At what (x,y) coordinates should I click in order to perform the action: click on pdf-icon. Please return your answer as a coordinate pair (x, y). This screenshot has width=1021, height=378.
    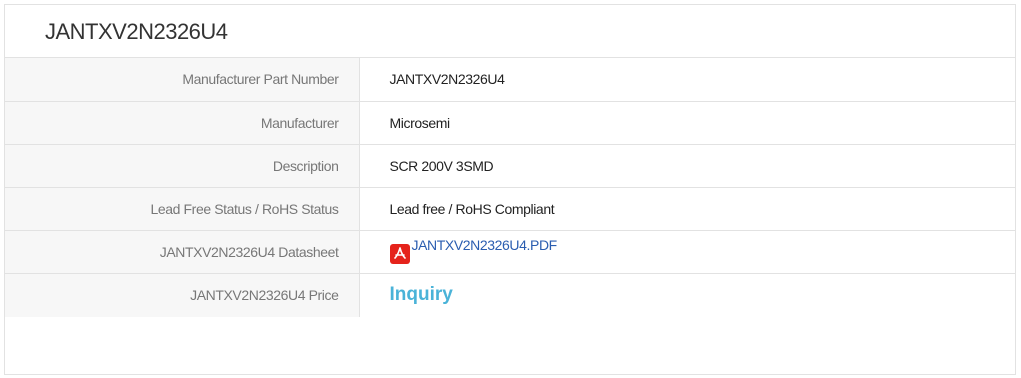
    Looking at the image, I should click on (399, 254).